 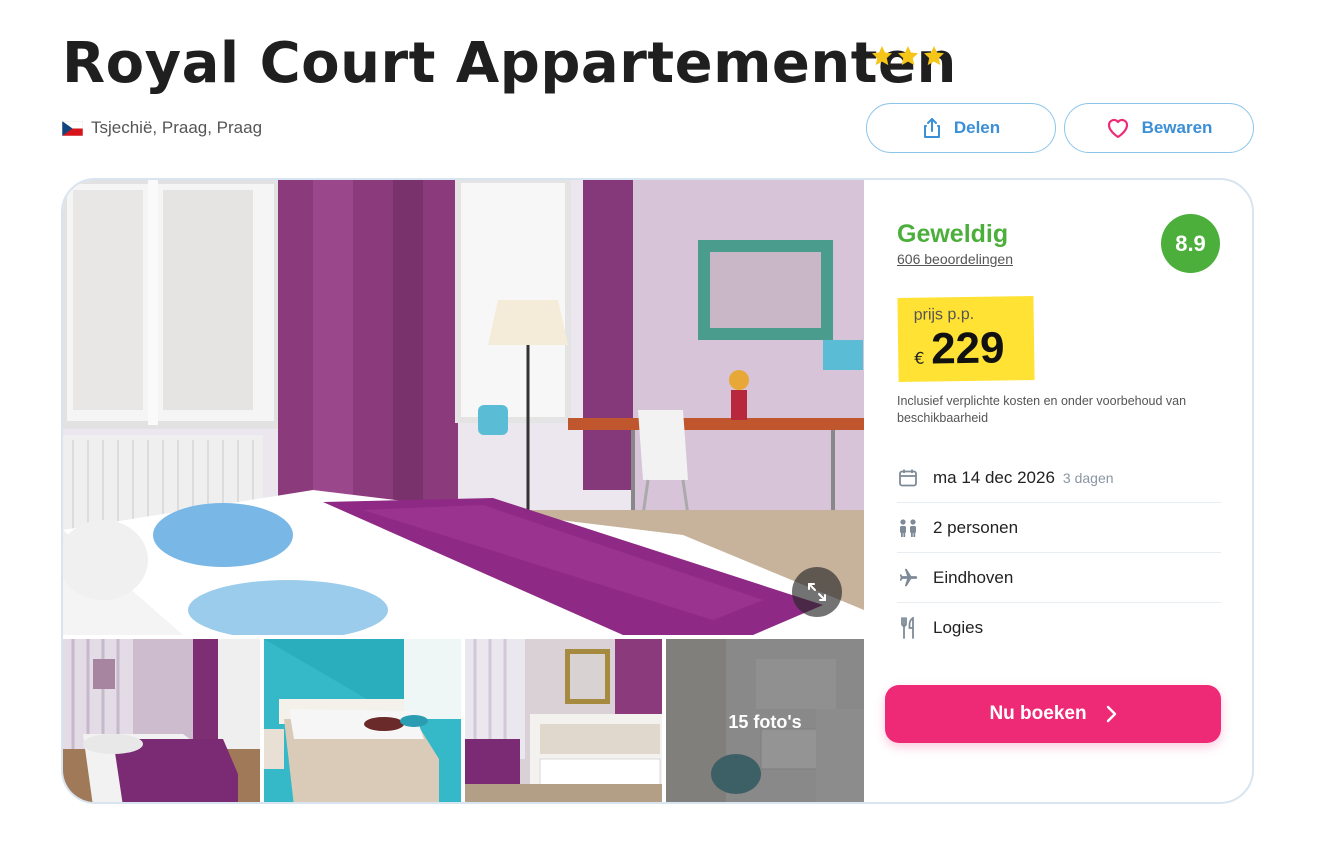 What do you see at coordinates (977, 127) in the screenshot?
I see `share-label: Delen` at bounding box center [977, 127].